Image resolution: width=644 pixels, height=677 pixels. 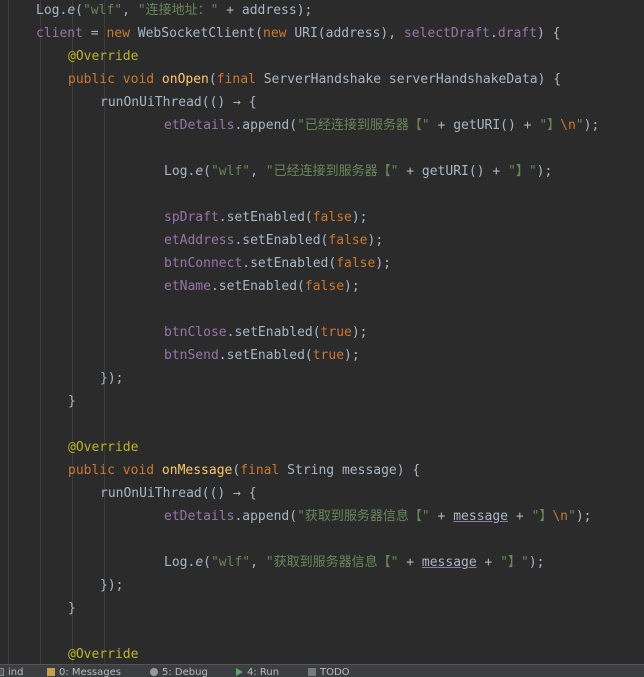 I want to click on code-token: etDetails, so click(x=199, y=516).